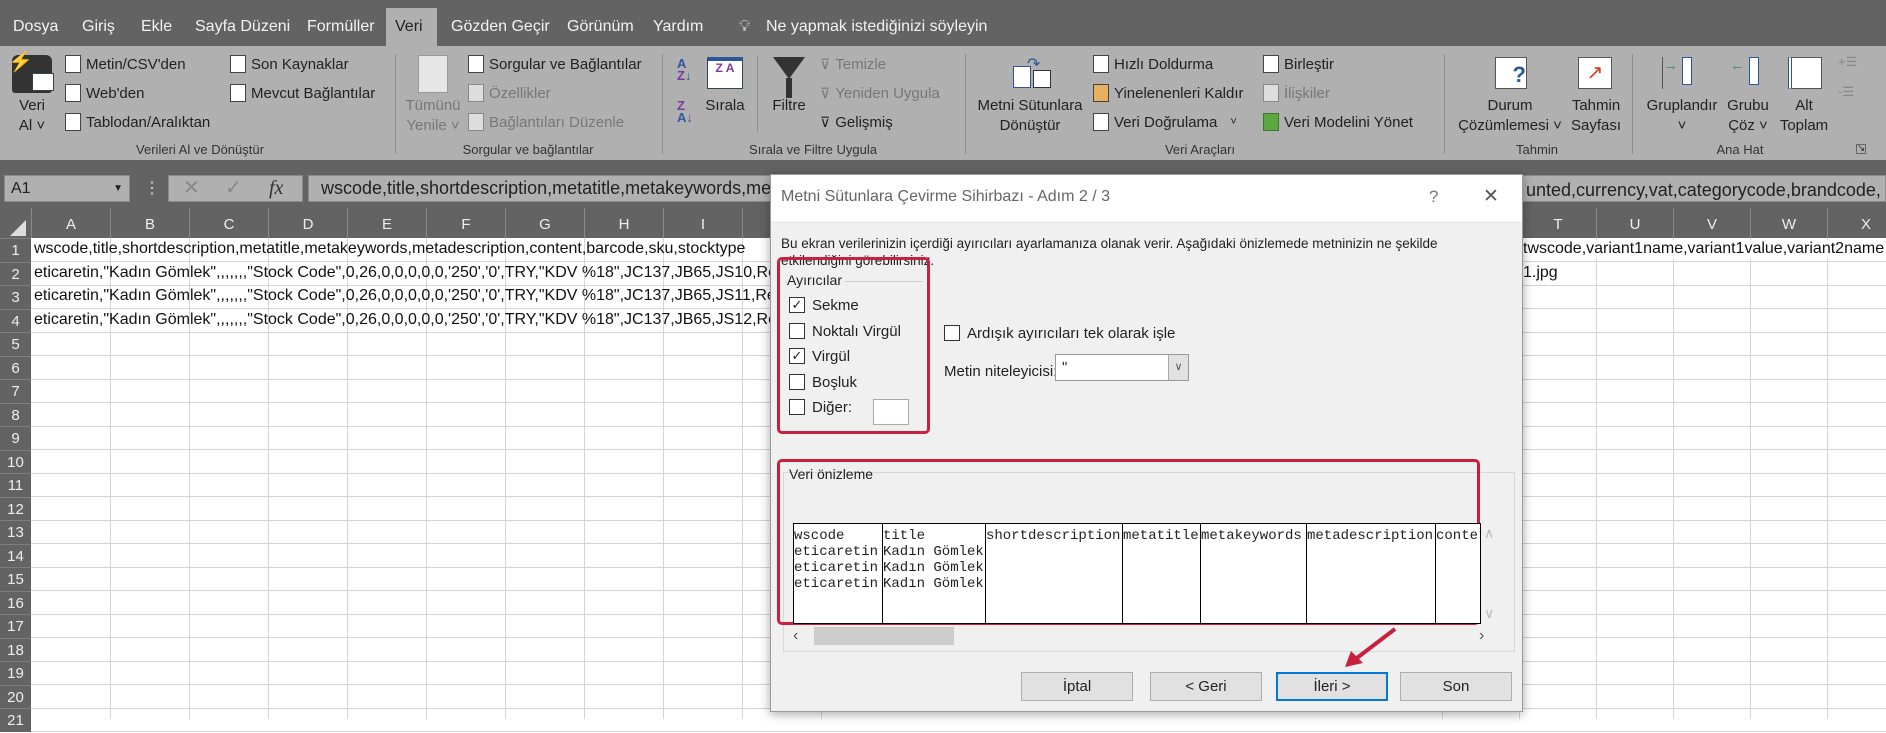  Describe the element at coordinates (1178, 367) in the screenshot. I see `chevron-down-icon: ∨` at that location.